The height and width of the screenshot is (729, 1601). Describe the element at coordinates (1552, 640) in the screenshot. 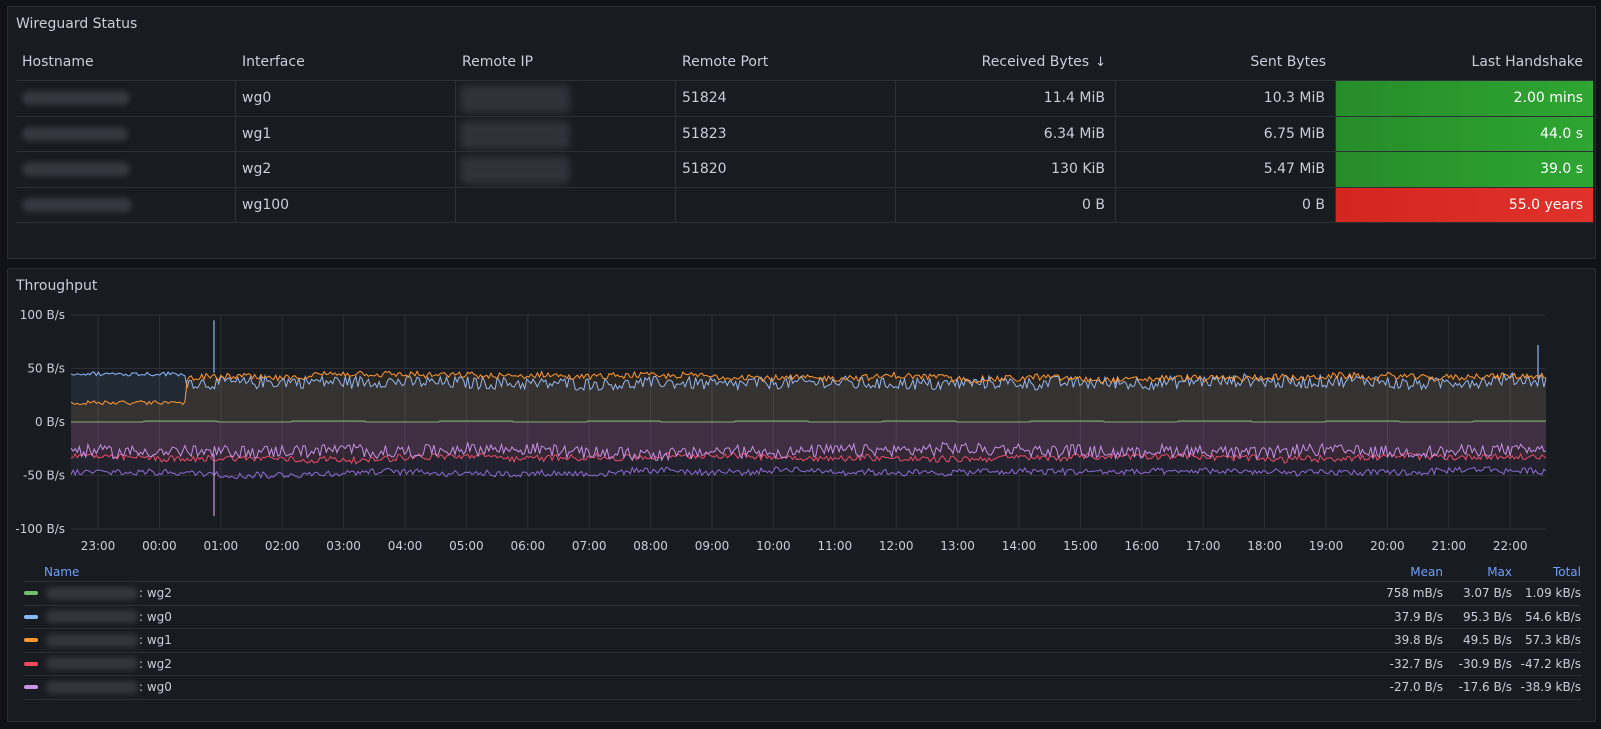

I see `legend-total: 57.3 kB/s` at that location.